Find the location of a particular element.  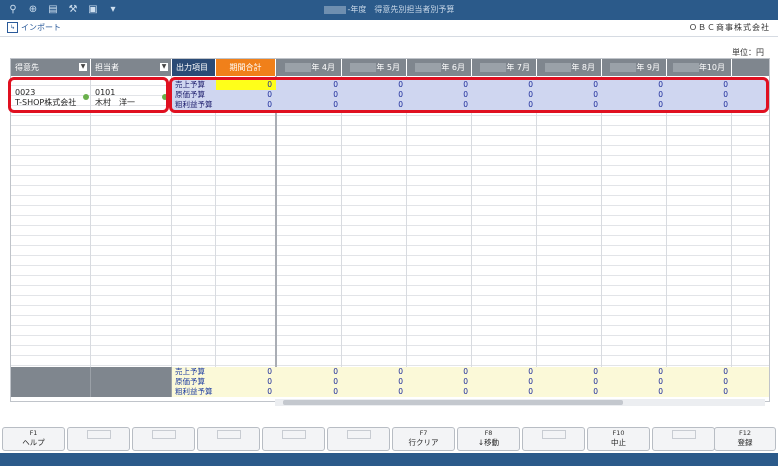

function-key-bar: F1 ヘルプ F7 行クリア F8 ↓移動 F10 中止 F12 登録 is located at coordinates (389, 440).